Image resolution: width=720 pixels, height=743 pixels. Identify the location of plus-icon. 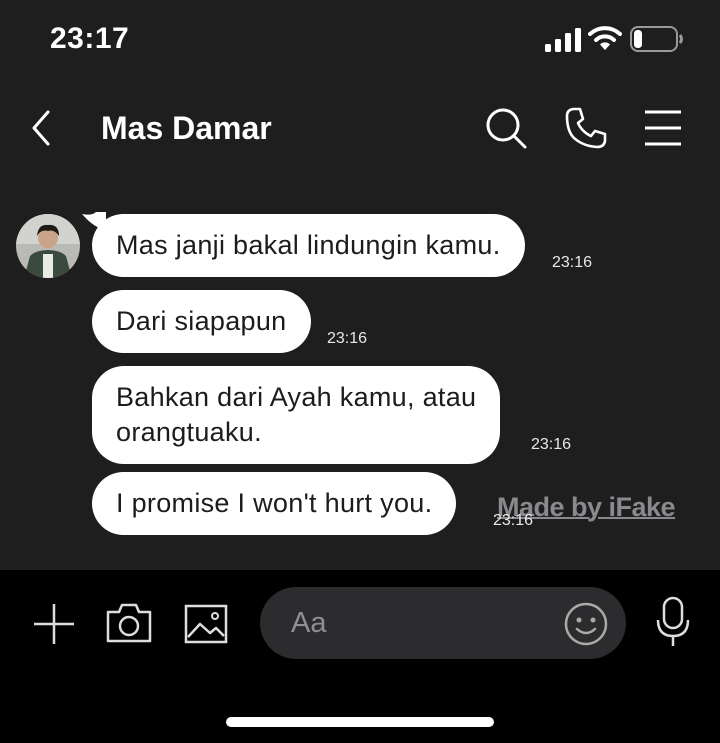
(54, 624).